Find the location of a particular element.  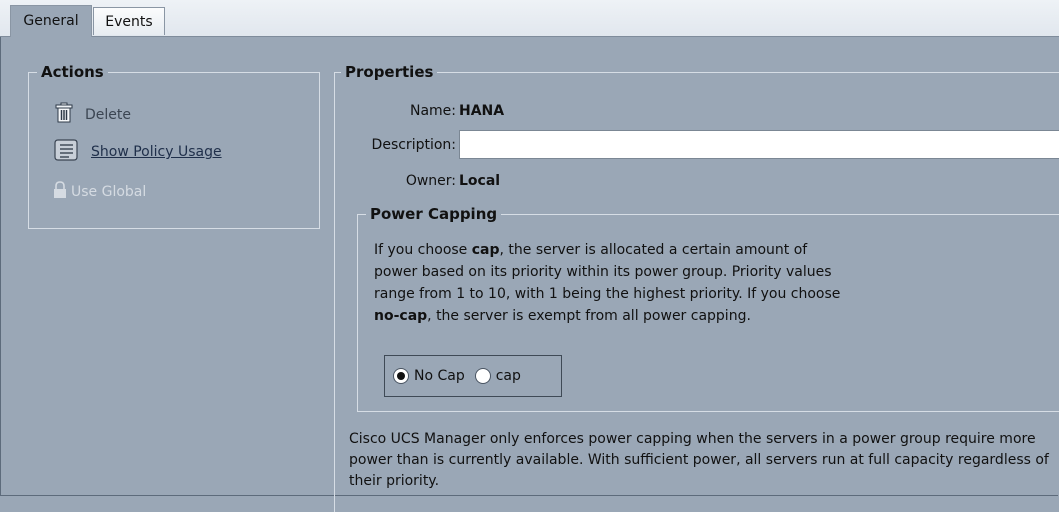

tab-general: General is located at coordinates (51, 21).